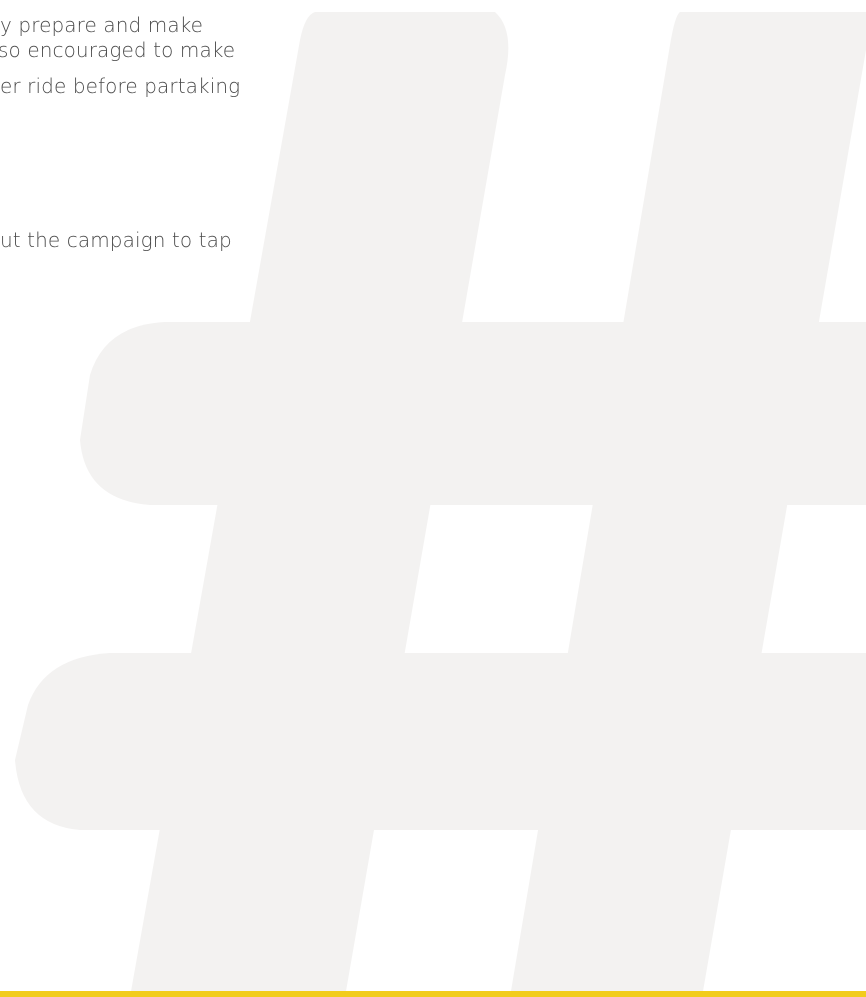 The height and width of the screenshot is (997, 866). Describe the element at coordinates (433, 994) in the screenshot. I see `accent-bar` at that location.